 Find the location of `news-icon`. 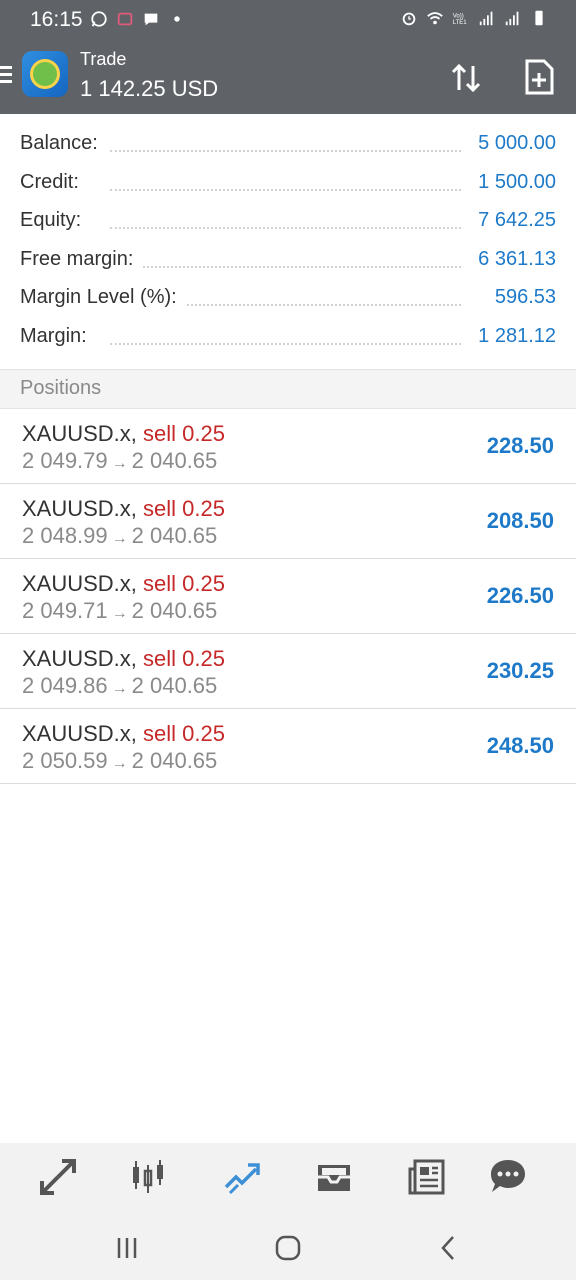

news-icon is located at coordinates (427, 1177).